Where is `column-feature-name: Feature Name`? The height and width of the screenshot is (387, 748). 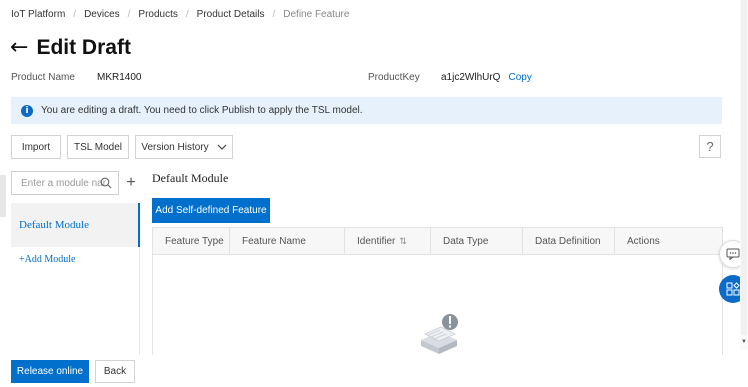
column-feature-name: Feature Name is located at coordinates (287, 241).